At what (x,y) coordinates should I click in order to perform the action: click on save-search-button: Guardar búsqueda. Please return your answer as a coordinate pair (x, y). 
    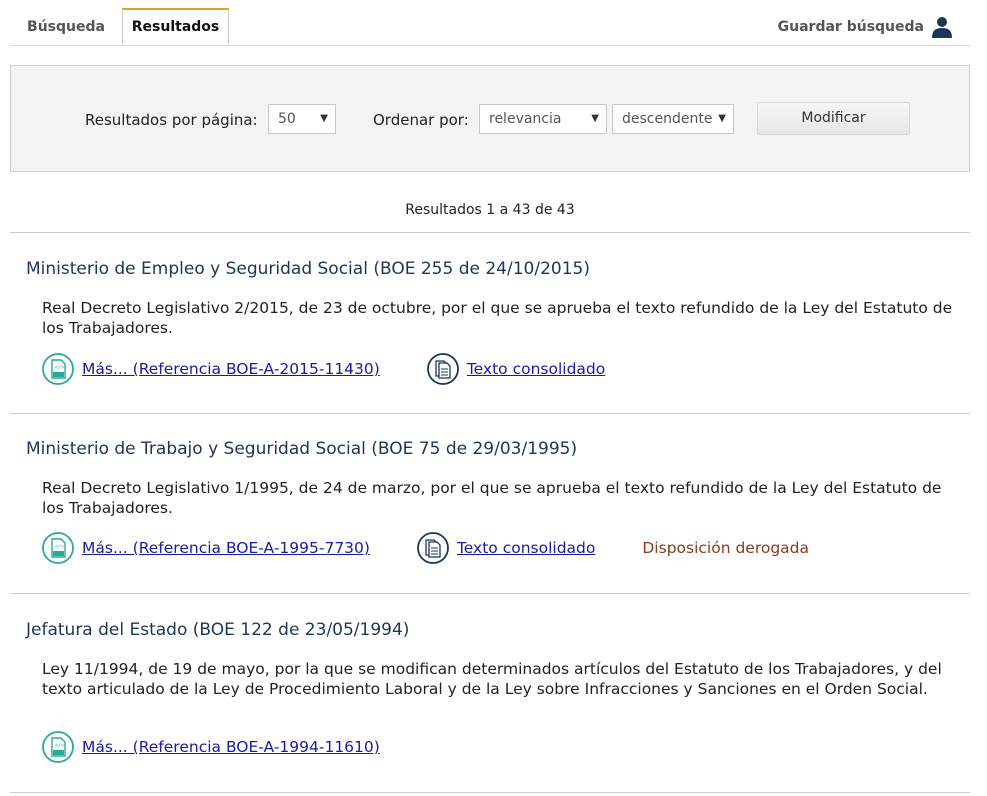
    Looking at the image, I should click on (865, 27).